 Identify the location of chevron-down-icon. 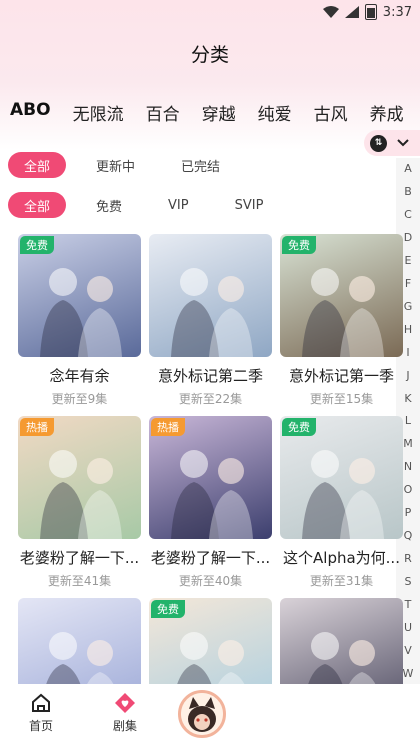
(403, 143).